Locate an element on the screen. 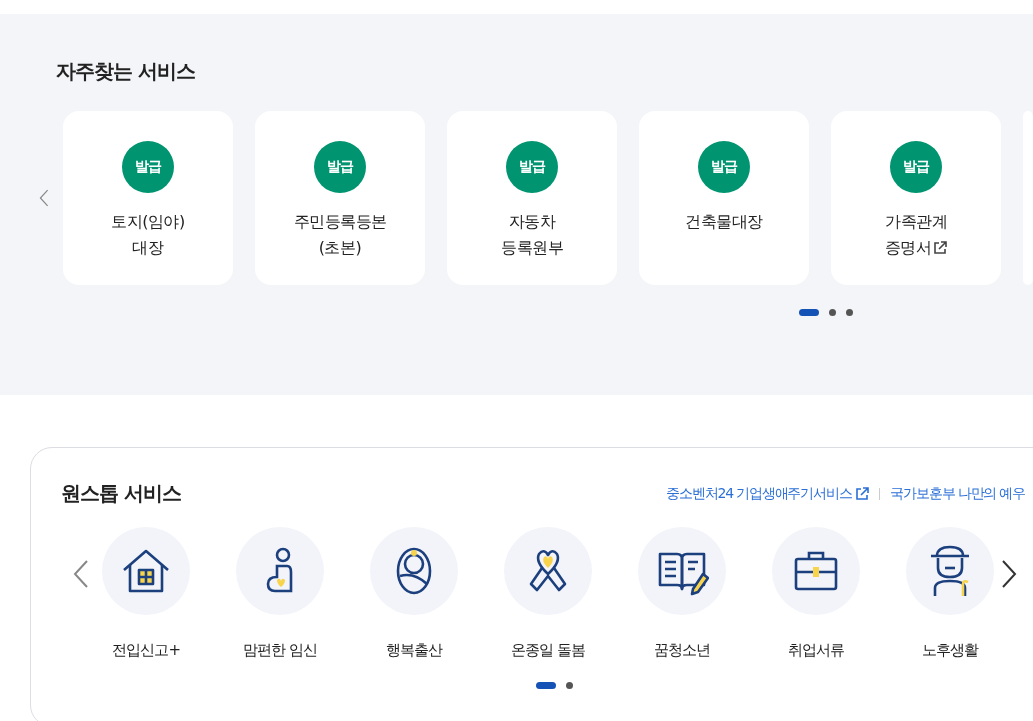 Image resolution: width=1033 pixels, height=721 pixels. service-card: 발급 주민등록등본 (초본) is located at coordinates (340, 198).